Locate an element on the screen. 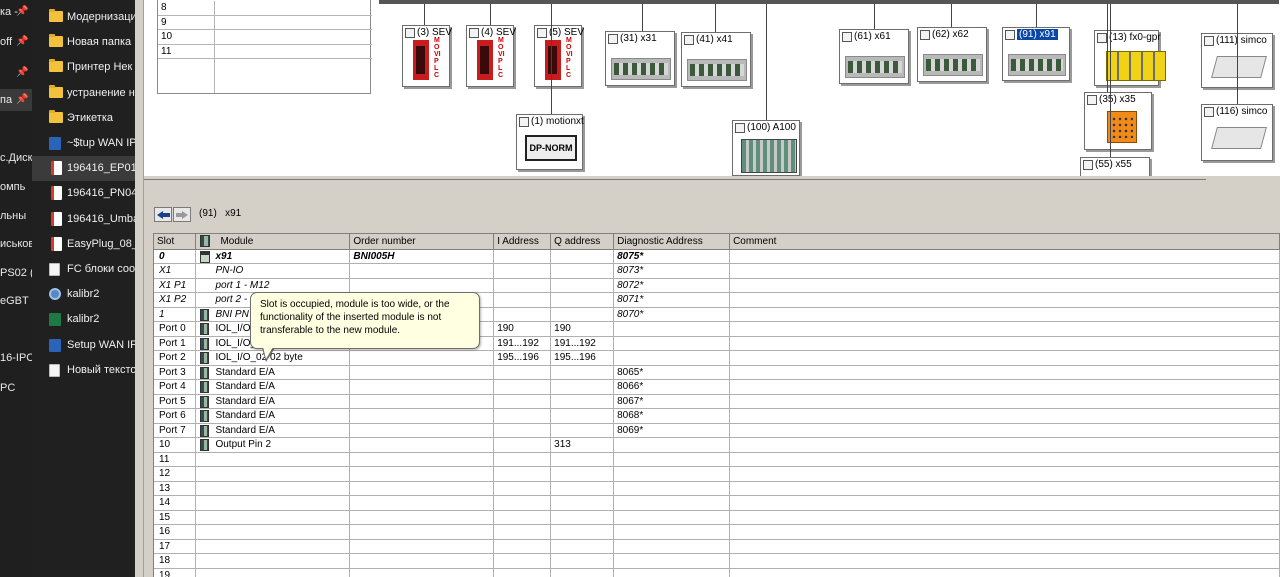  i-address-cell: 190 is located at coordinates (522, 329).